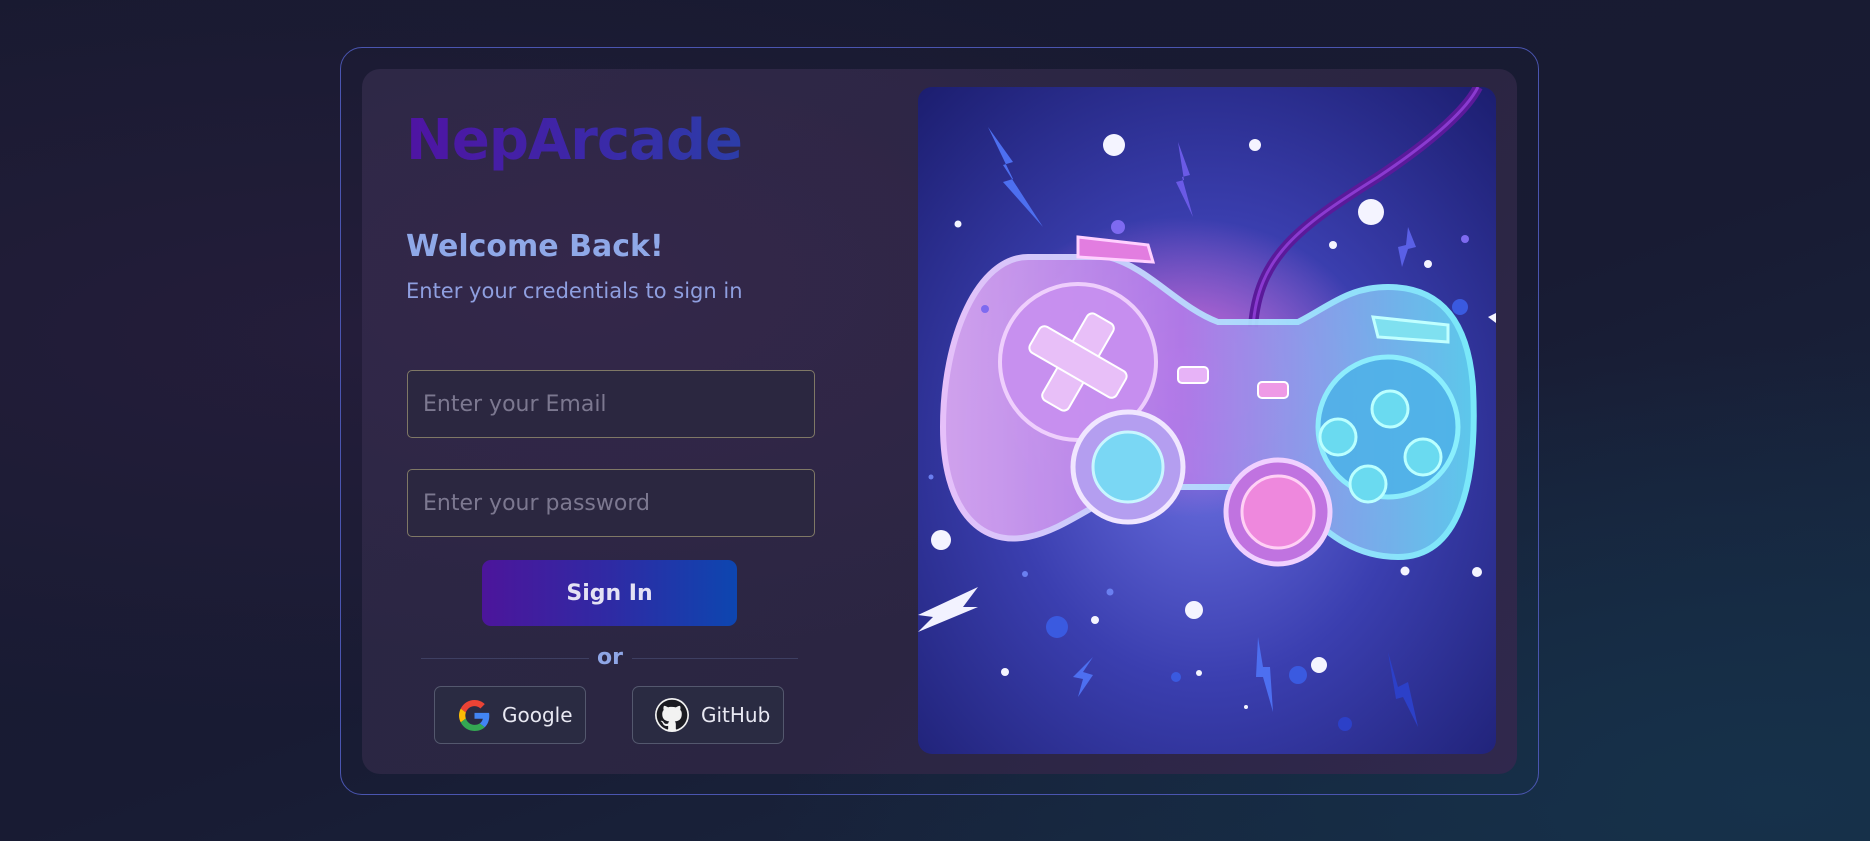  What do you see at coordinates (609, 593) in the screenshot?
I see `sign-in-button: Sign In` at bounding box center [609, 593].